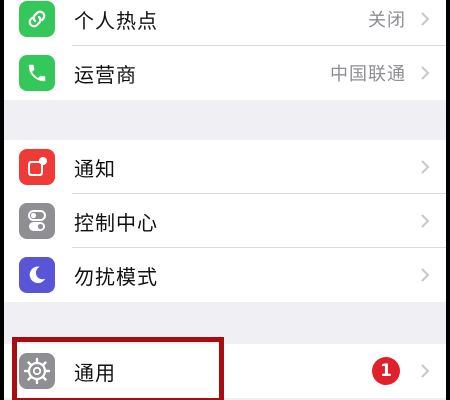  What do you see at coordinates (225, 73) in the screenshot?
I see `settings-row-carrier: 运营商 中国联通` at bounding box center [225, 73].